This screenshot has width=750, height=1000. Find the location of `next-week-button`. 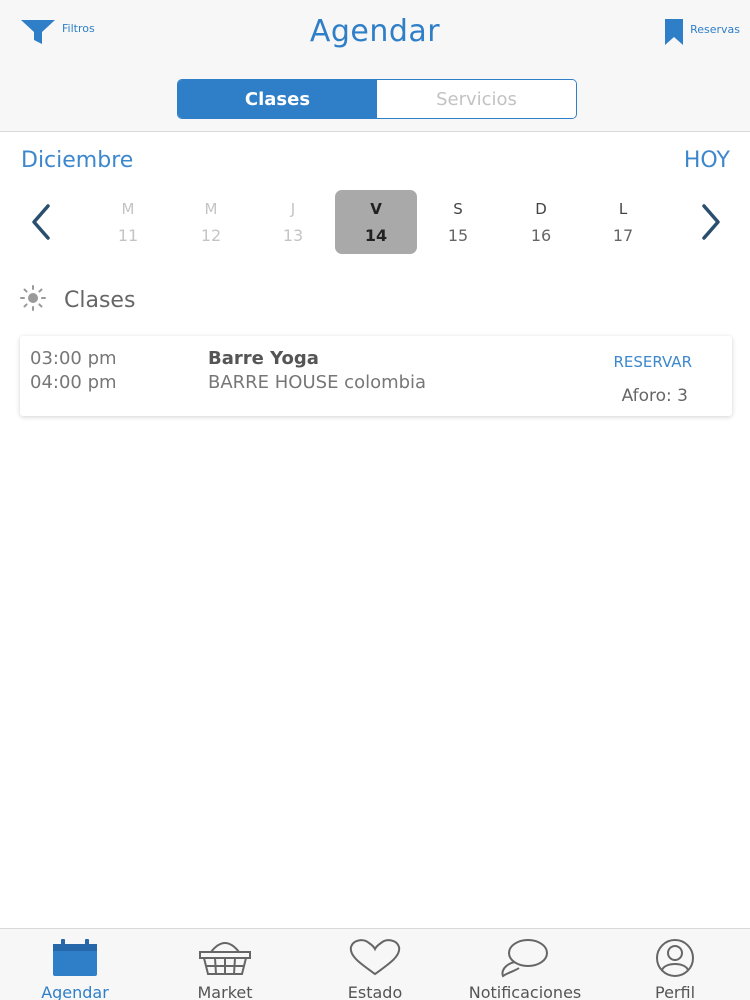

next-week-button is located at coordinates (711, 222).